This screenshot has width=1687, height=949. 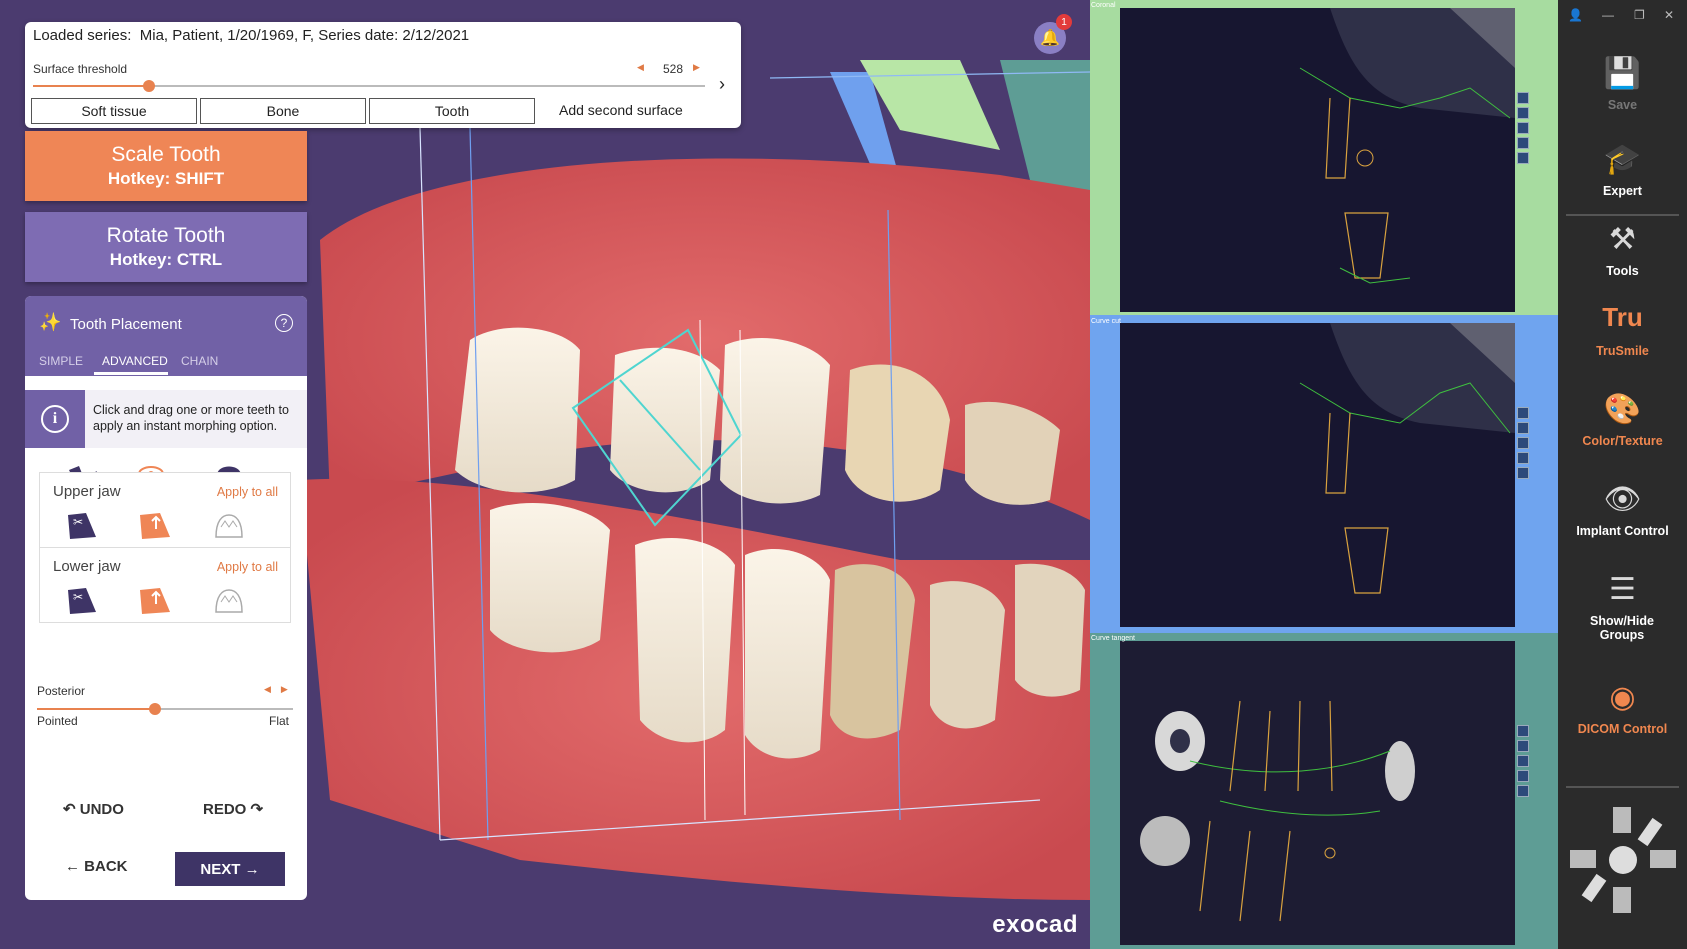 What do you see at coordinates (96, 866) in the screenshot?
I see `back-button: ← BACK` at bounding box center [96, 866].